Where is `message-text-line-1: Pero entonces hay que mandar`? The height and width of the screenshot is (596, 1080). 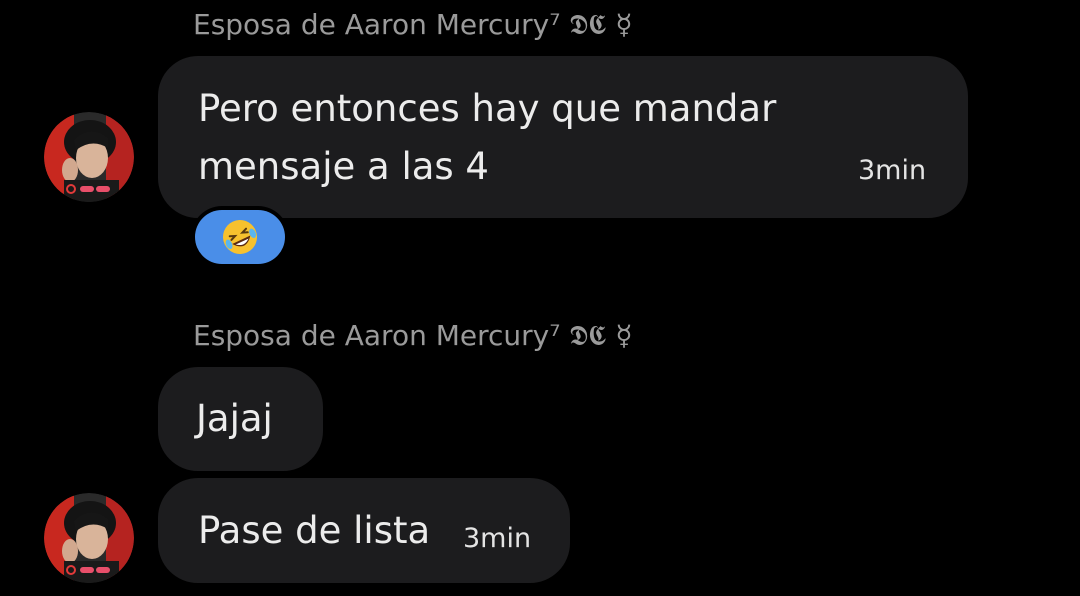 message-text-line-1: Pero entonces hay que mandar is located at coordinates (487, 108).